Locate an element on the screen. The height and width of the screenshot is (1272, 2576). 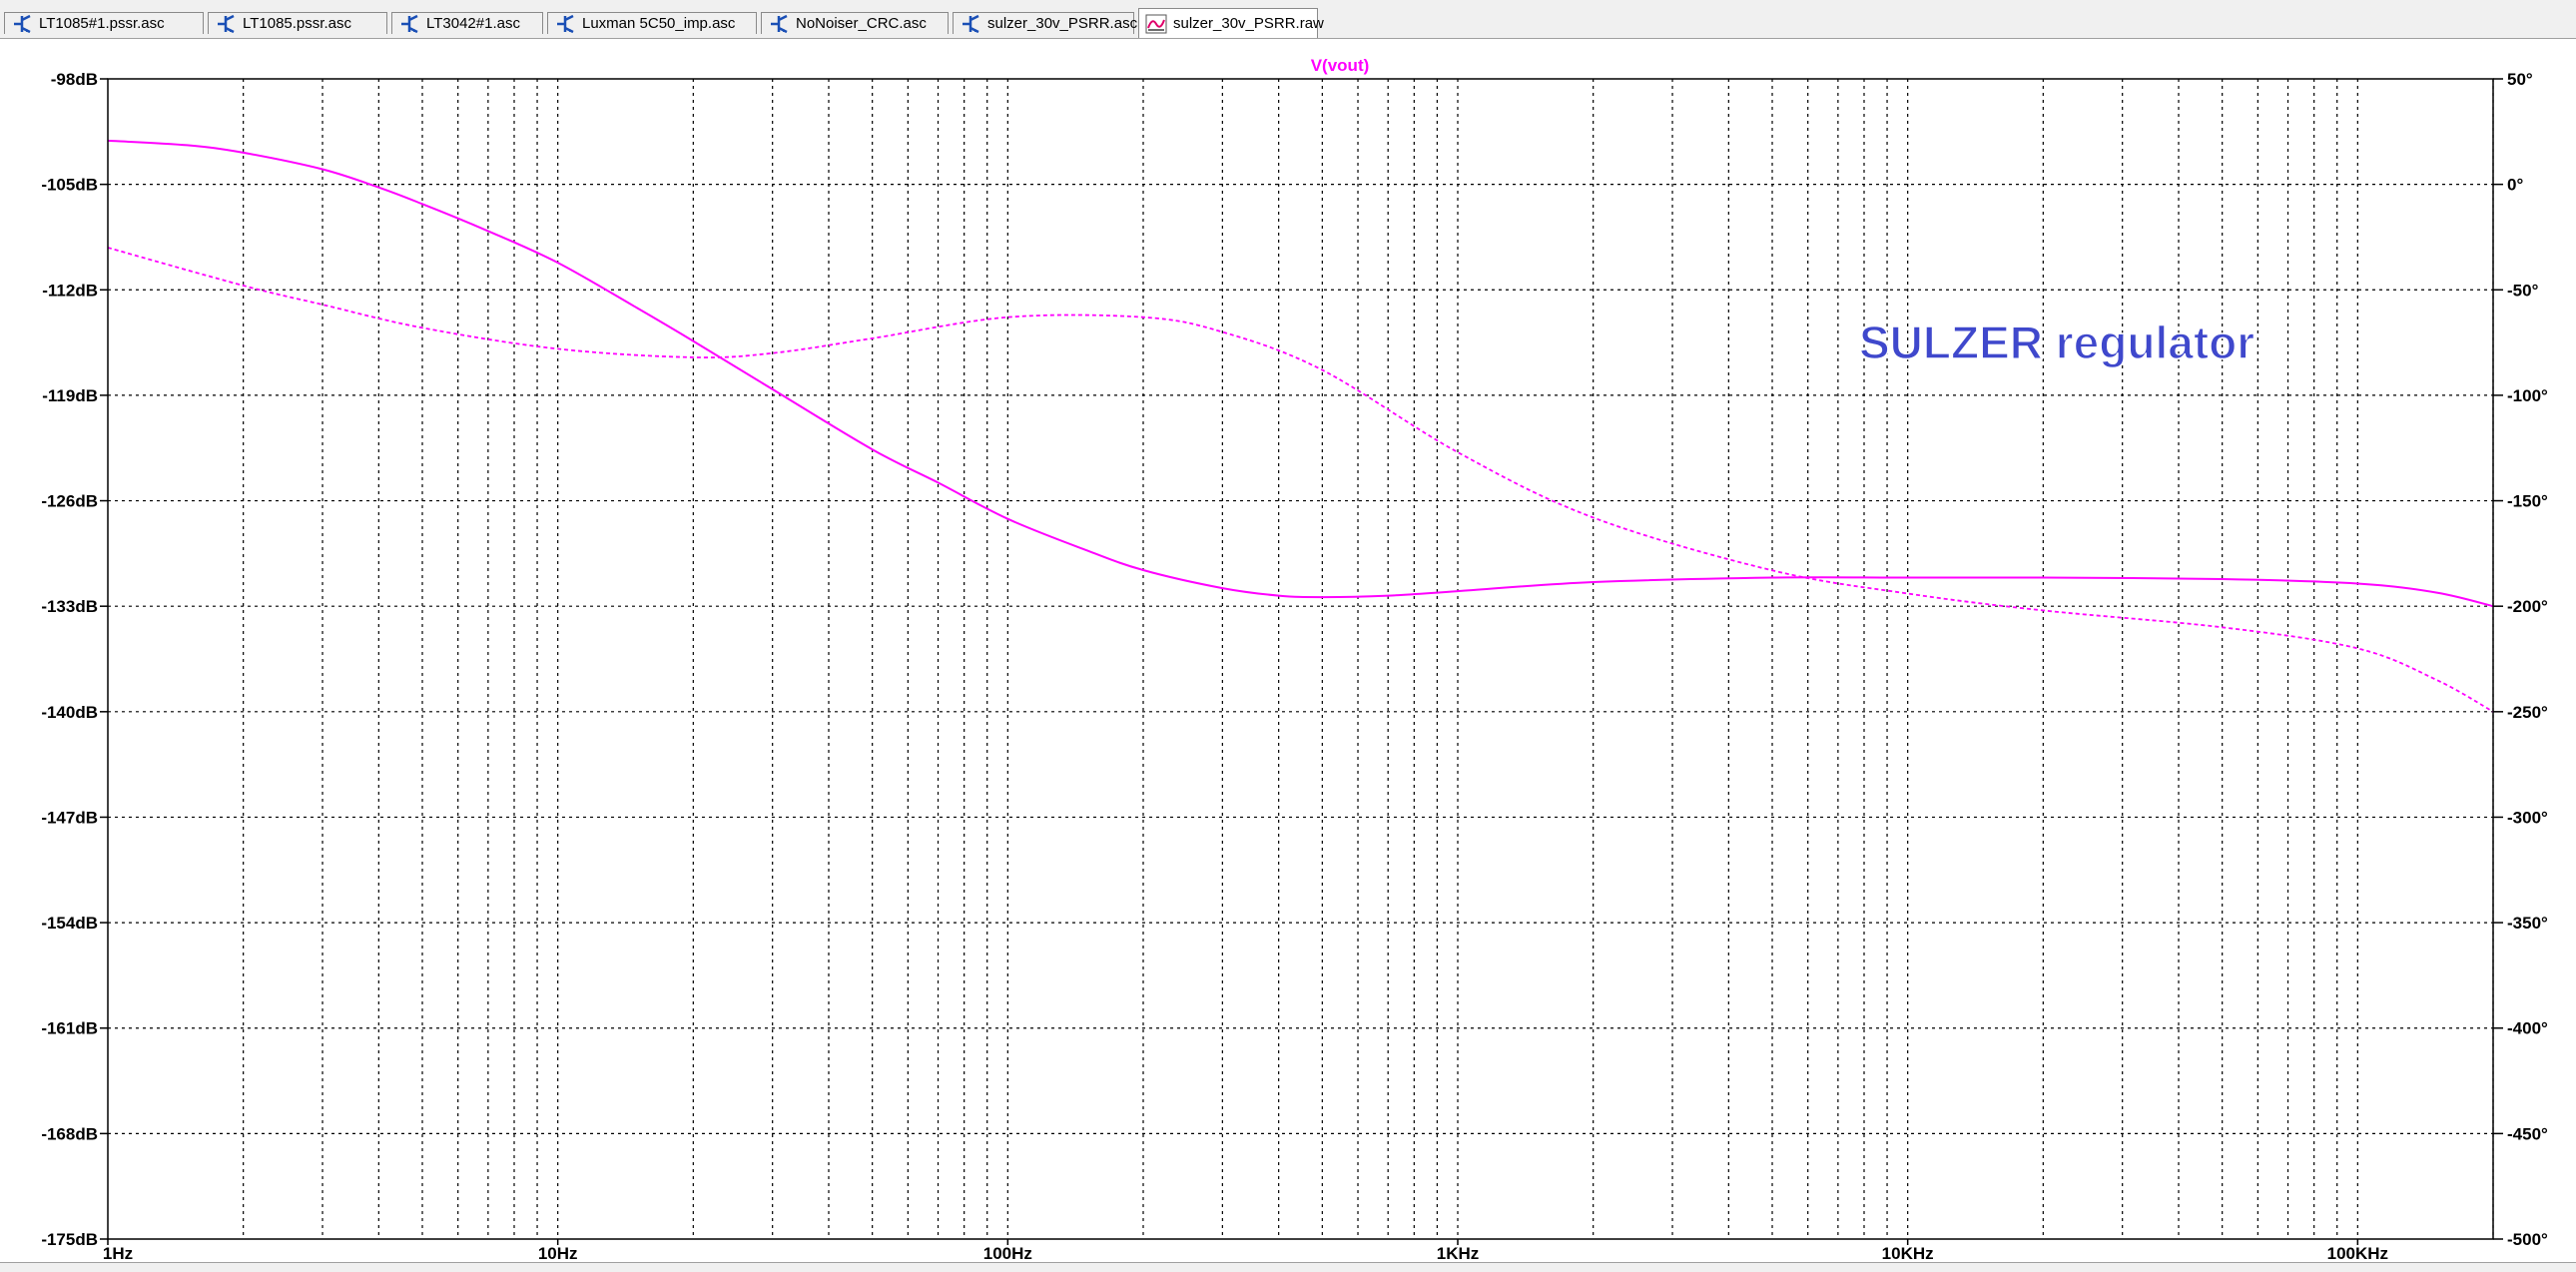
tab-3: Luxman 5C50_imp.asc is located at coordinates (652, 23).